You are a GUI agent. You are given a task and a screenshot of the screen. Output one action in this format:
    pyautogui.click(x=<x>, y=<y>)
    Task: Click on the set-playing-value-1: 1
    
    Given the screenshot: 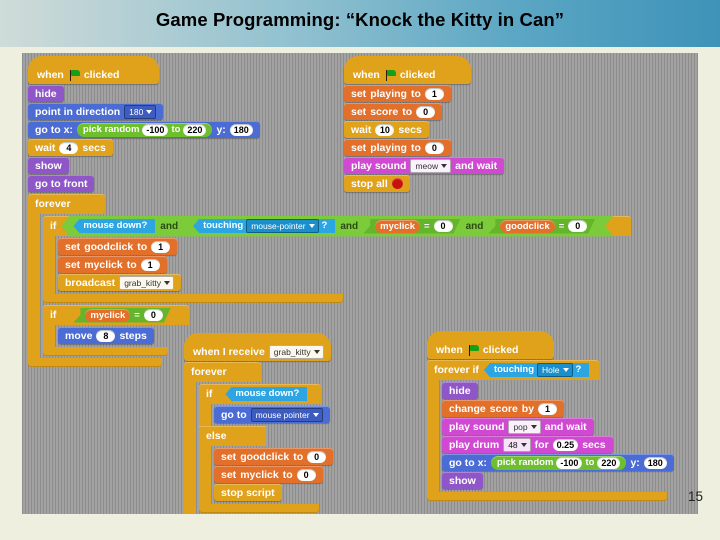 What is the action you would take?
    pyautogui.click(x=434, y=93)
    